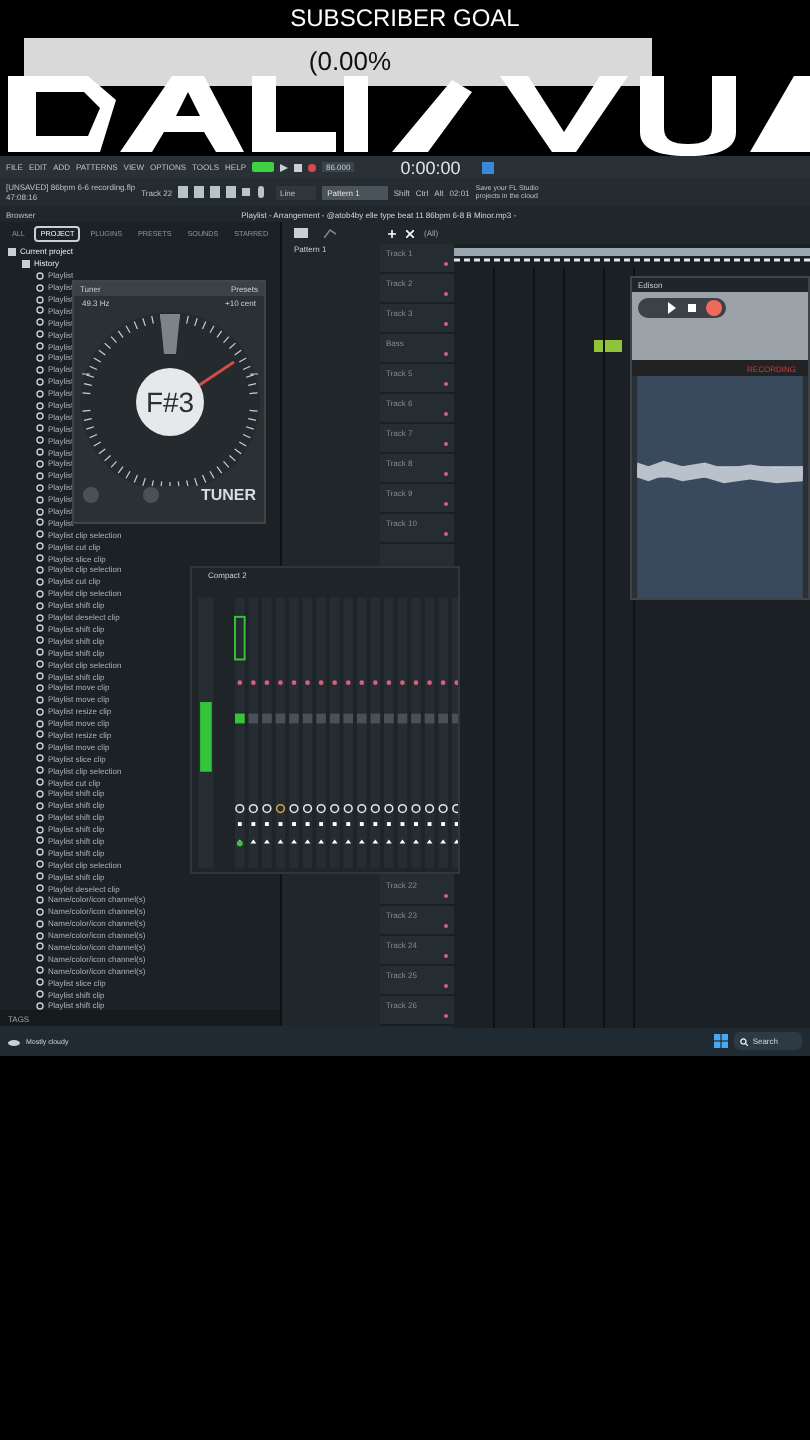  I want to click on note-circle, so click(170, 402).